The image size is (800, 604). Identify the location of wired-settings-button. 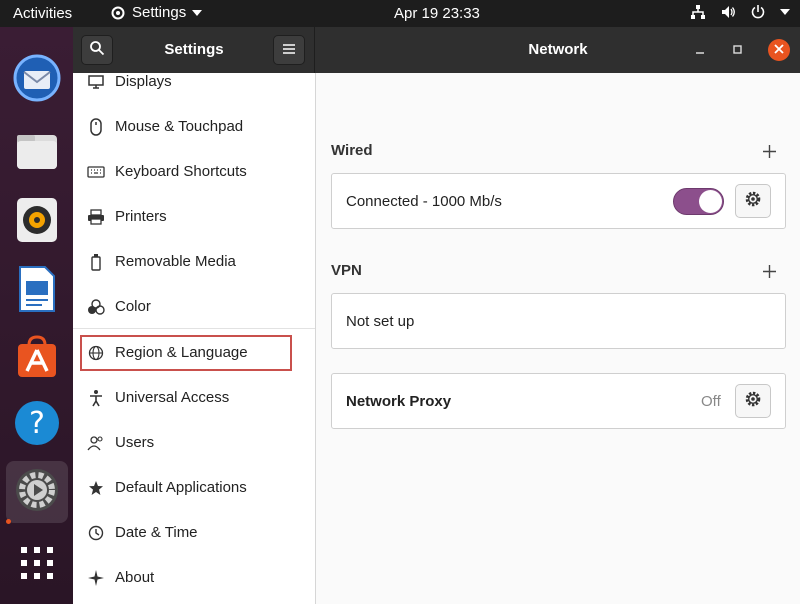
(753, 201).